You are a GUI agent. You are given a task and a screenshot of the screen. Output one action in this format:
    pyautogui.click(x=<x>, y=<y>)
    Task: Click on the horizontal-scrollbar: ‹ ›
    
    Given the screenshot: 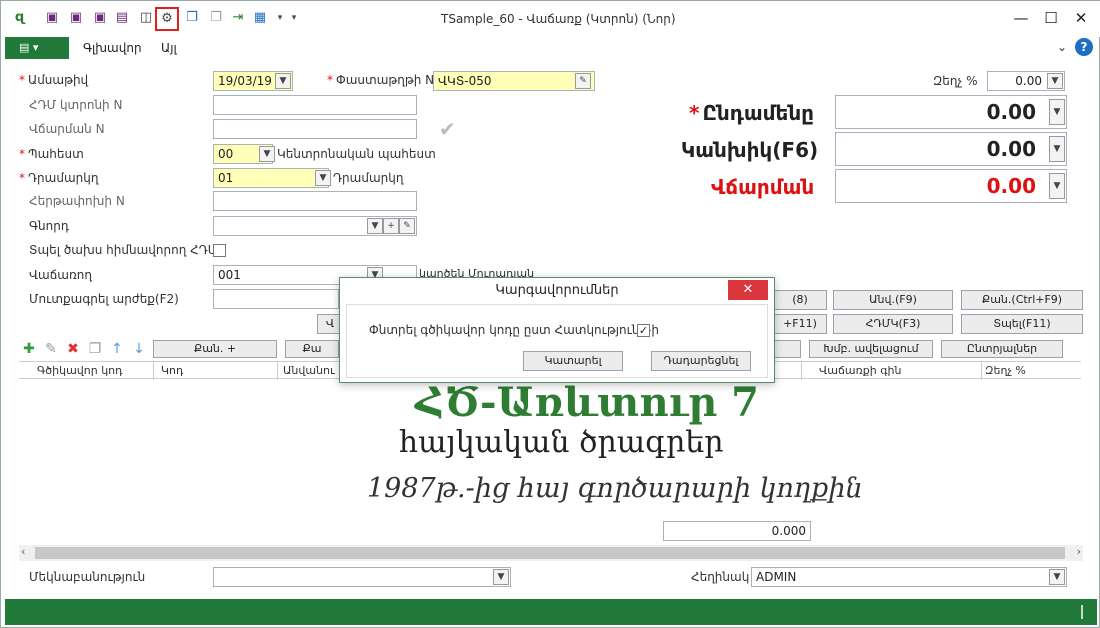 What is the action you would take?
    pyautogui.click(x=551, y=553)
    